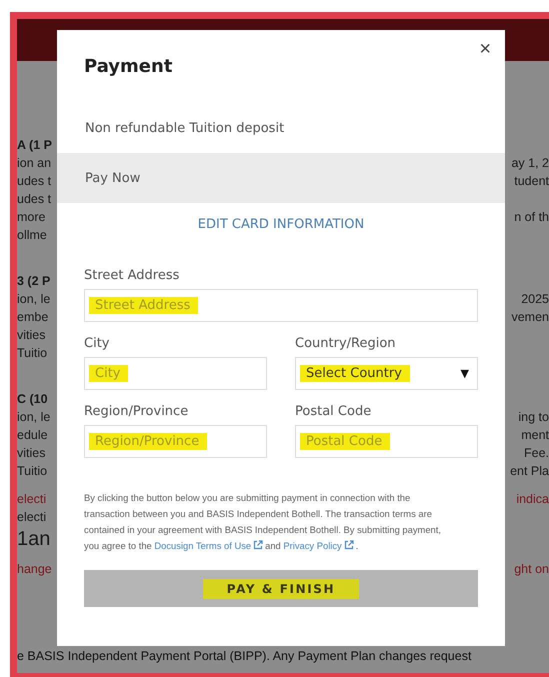 The height and width of the screenshot is (677, 549). What do you see at coordinates (536, 454) in the screenshot?
I see `background-text: Fee.` at bounding box center [536, 454].